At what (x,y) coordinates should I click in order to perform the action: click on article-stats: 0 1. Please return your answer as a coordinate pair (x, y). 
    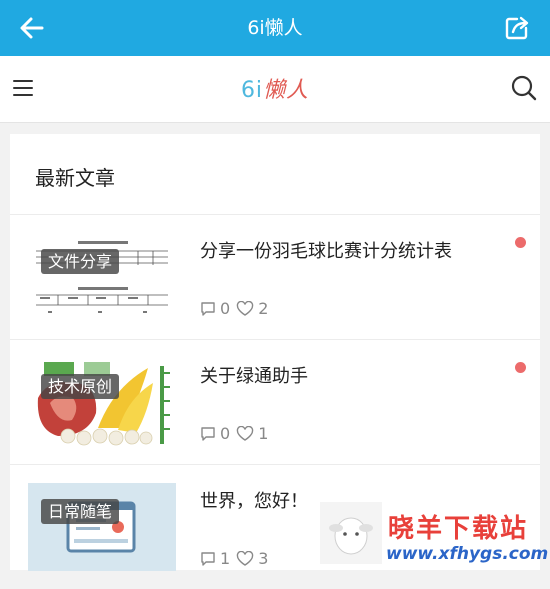
    Looking at the image, I should click on (237, 433).